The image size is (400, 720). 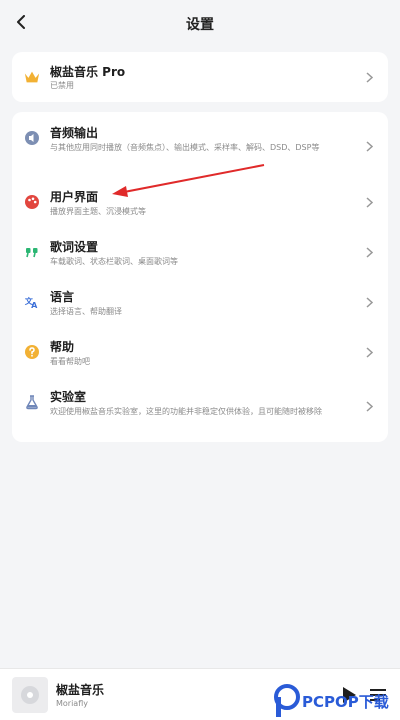 I want to click on player-artist: Moriafly, so click(x=72, y=703).